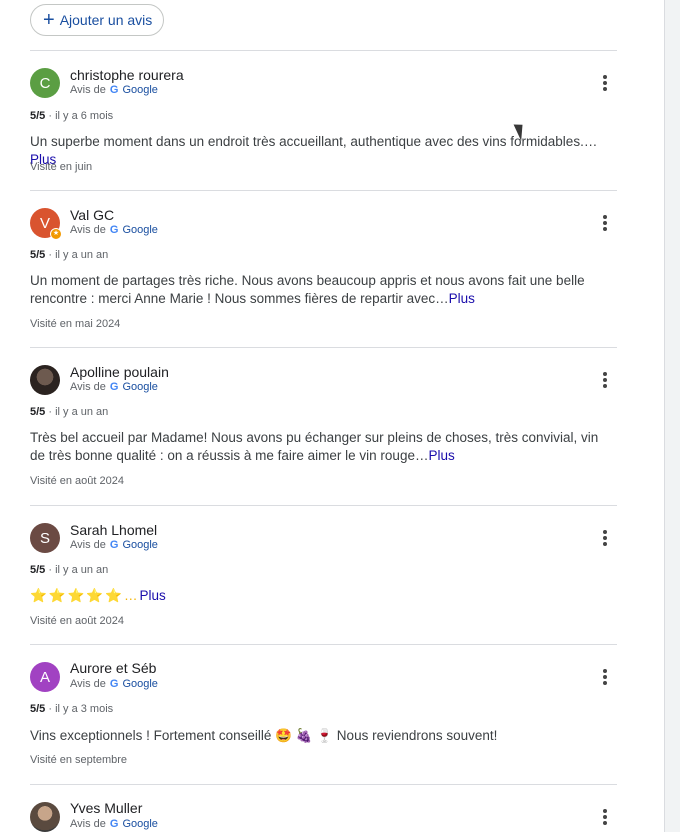  Describe the element at coordinates (323, 808) in the screenshot. I see `review-item: Yves Muller Avis de G Google` at that location.